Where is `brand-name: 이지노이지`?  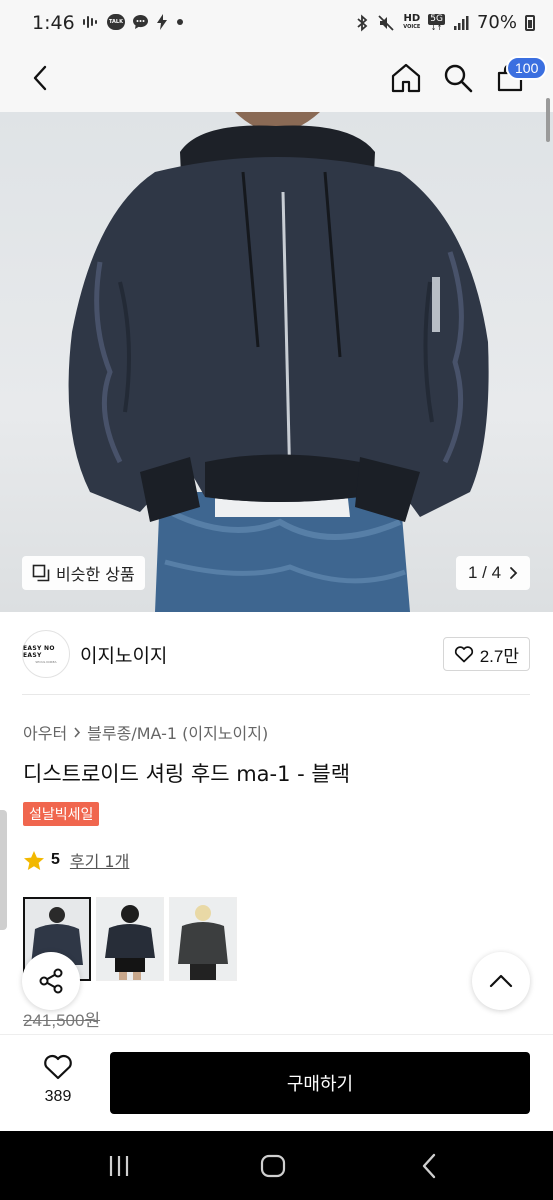
brand-name: 이지노이지 is located at coordinates (123, 654).